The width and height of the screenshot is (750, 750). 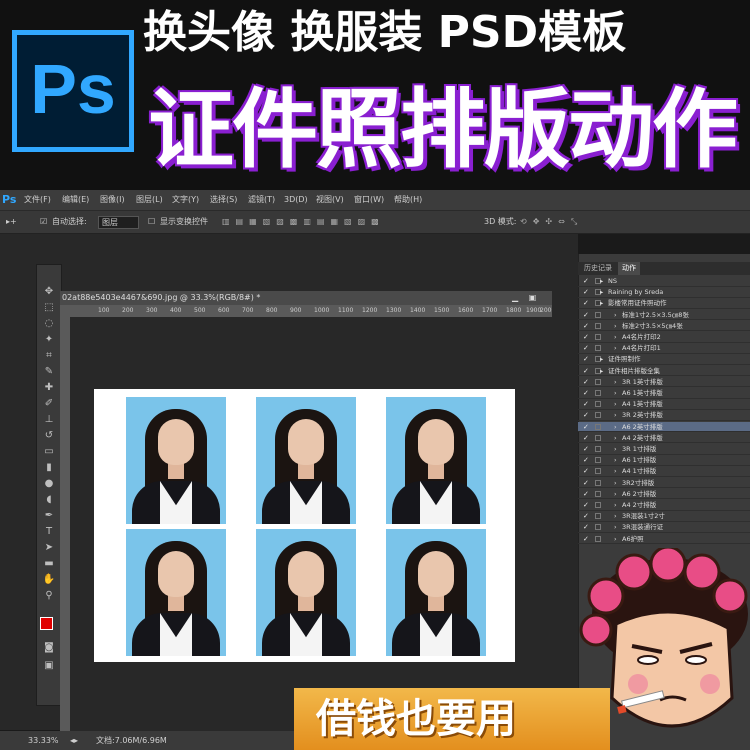 What do you see at coordinates (664, 292) in the screenshot?
I see `action-row: ✓ ▸ Raining by Sreda` at bounding box center [664, 292].